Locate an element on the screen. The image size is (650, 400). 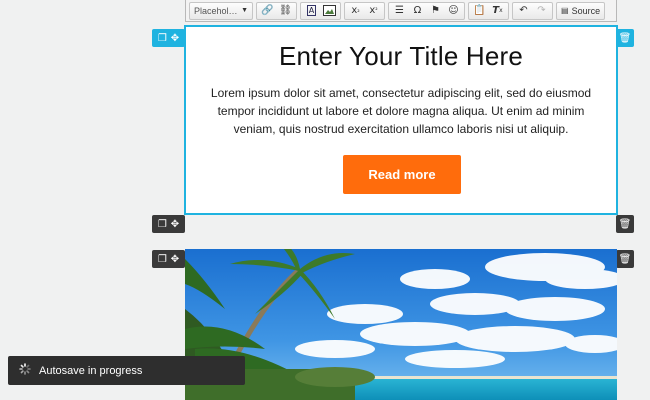
read-more-button: Read more is located at coordinates (402, 174).